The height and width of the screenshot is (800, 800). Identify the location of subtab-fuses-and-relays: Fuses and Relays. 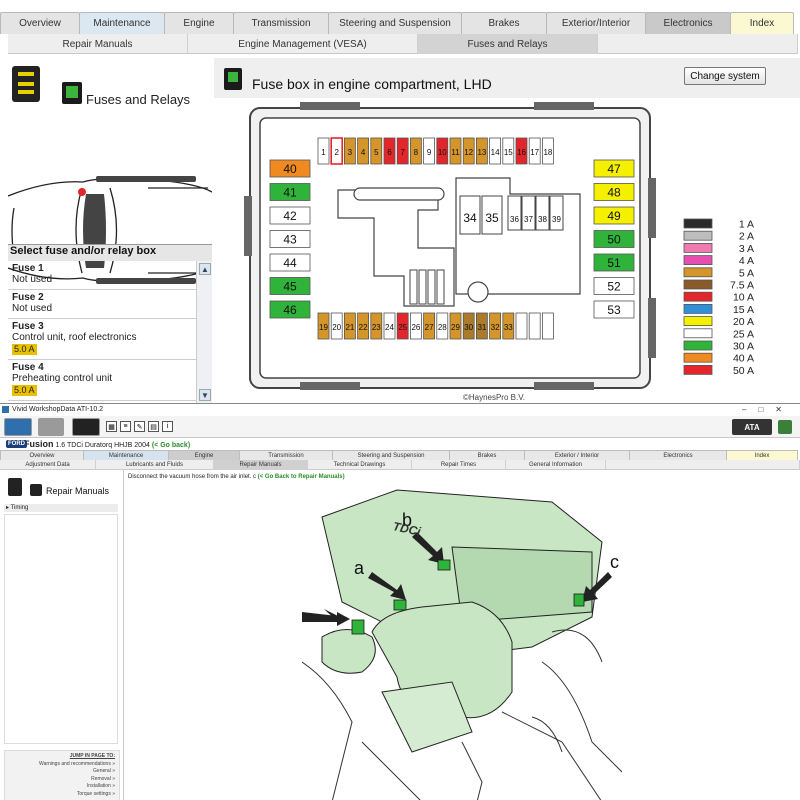
(508, 44).